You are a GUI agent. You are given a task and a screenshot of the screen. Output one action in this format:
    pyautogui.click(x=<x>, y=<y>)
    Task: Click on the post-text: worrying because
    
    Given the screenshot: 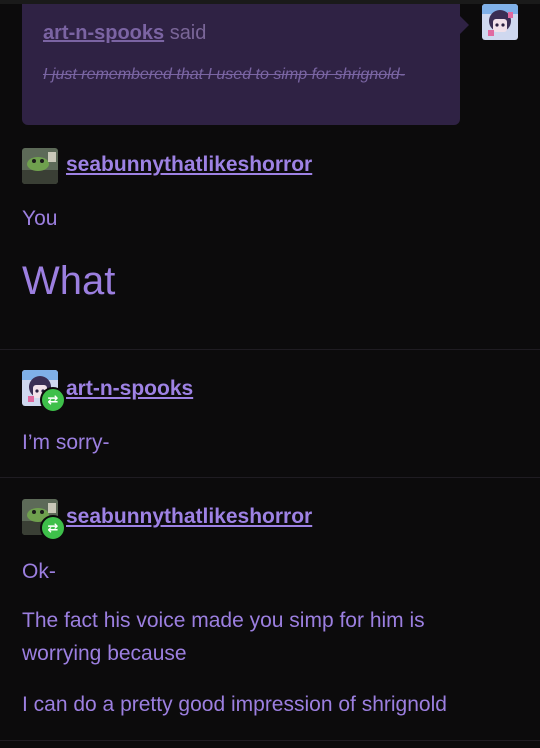 What is the action you would take?
    pyautogui.click(x=104, y=653)
    